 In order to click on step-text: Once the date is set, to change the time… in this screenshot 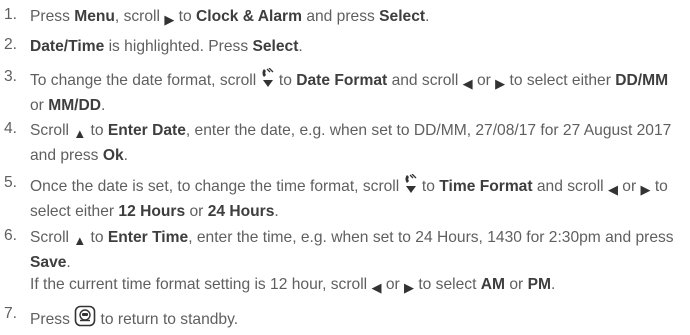, I will do `click(358, 198)`.